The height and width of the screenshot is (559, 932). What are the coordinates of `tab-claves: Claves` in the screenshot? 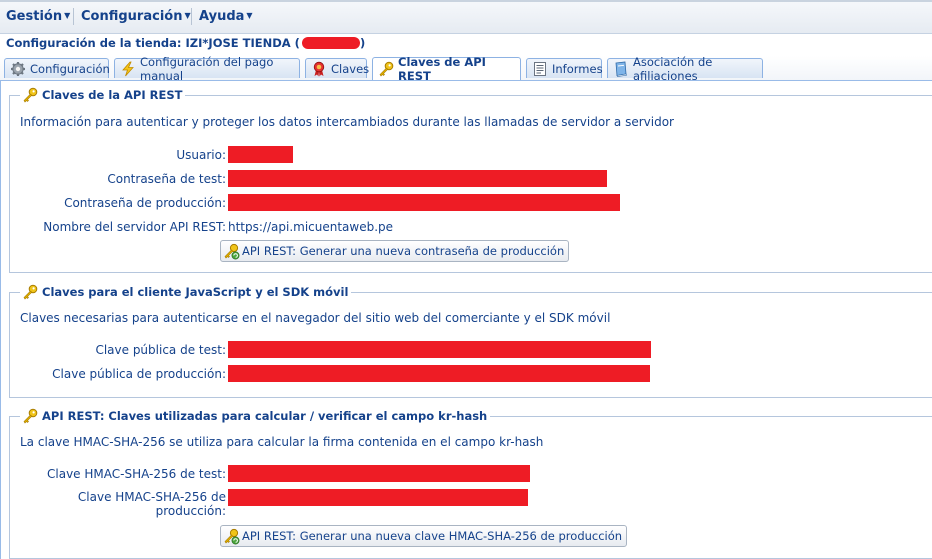 It's located at (337, 68).